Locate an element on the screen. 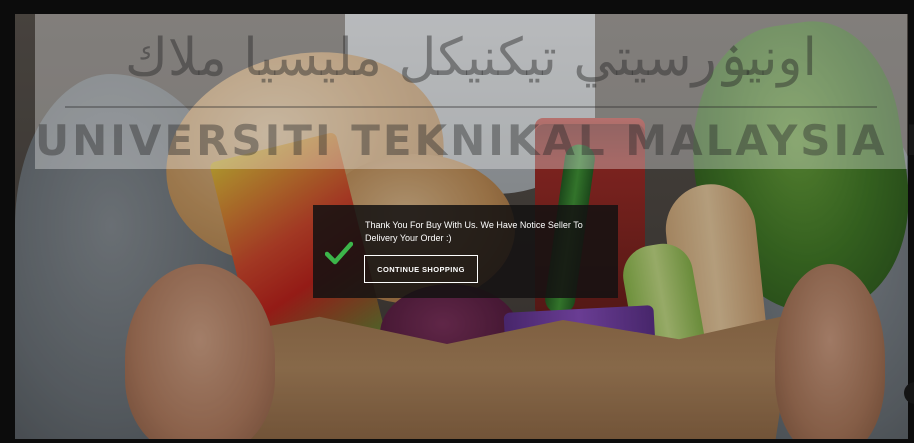 The image size is (914, 443). watermark-arabic: اونيۏرسيتي تيكنيكل مليسيا ملاك is located at coordinates (471, 58).